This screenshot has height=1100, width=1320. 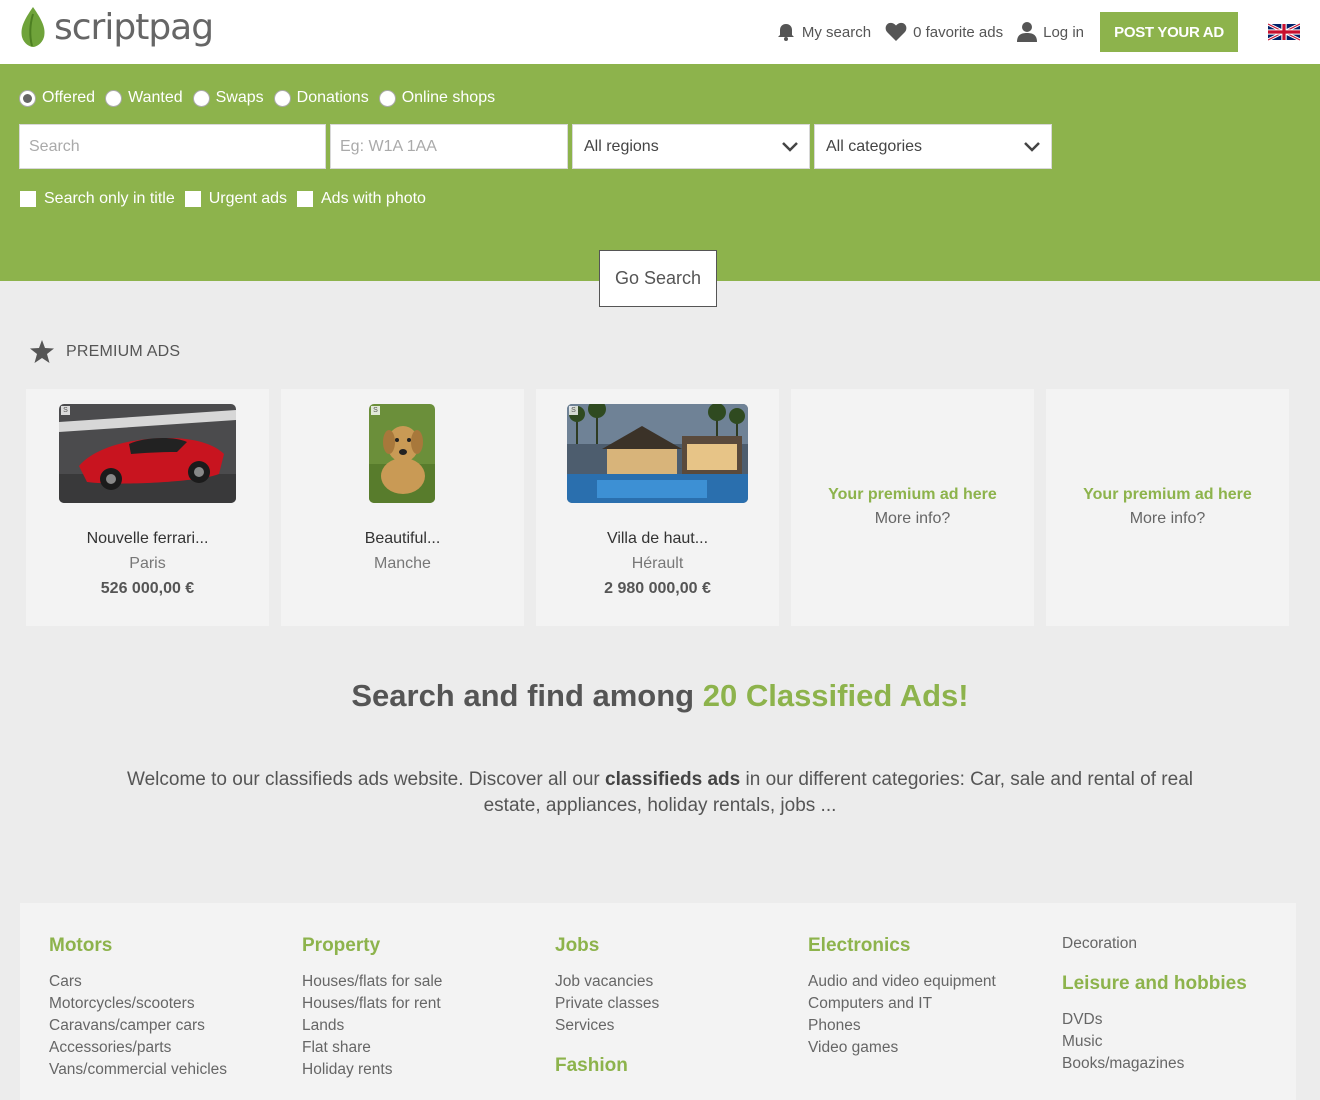 What do you see at coordinates (657, 453) in the screenshot?
I see `ad-image-villa: S` at bounding box center [657, 453].